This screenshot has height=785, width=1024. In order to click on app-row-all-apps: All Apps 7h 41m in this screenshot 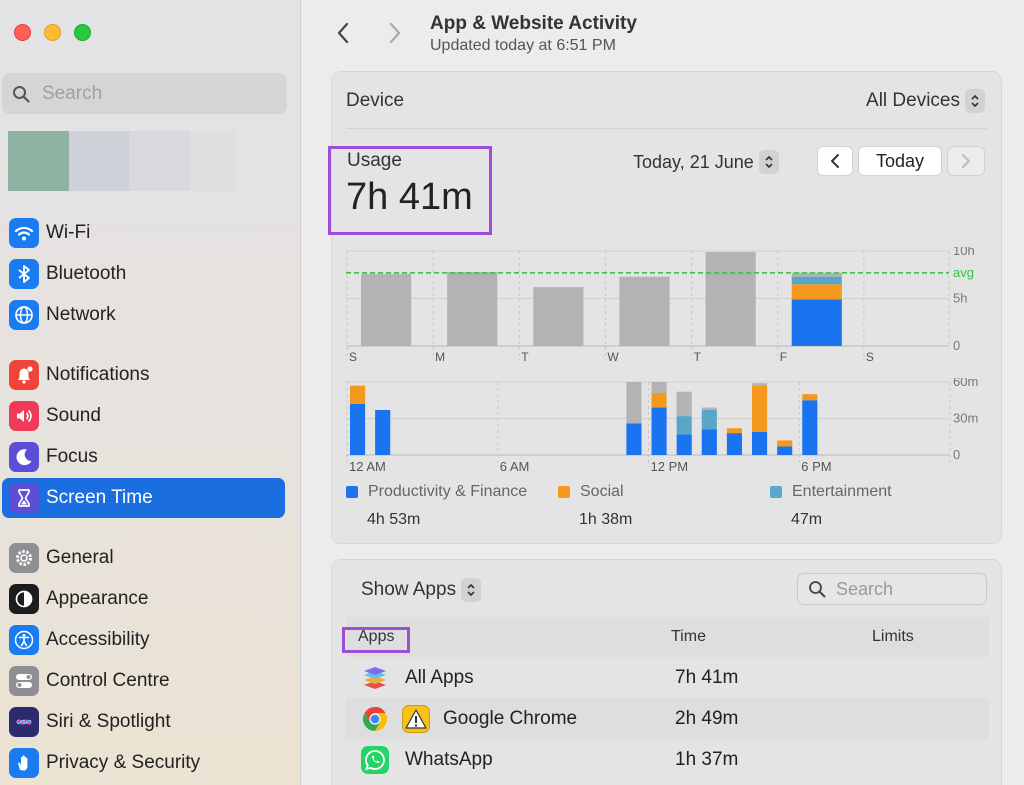, I will do `click(667, 677)`.